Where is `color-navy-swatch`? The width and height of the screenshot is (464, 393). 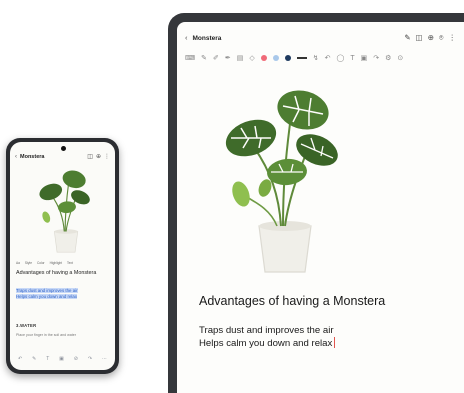
color-navy-swatch is located at coordinates (287, 58).